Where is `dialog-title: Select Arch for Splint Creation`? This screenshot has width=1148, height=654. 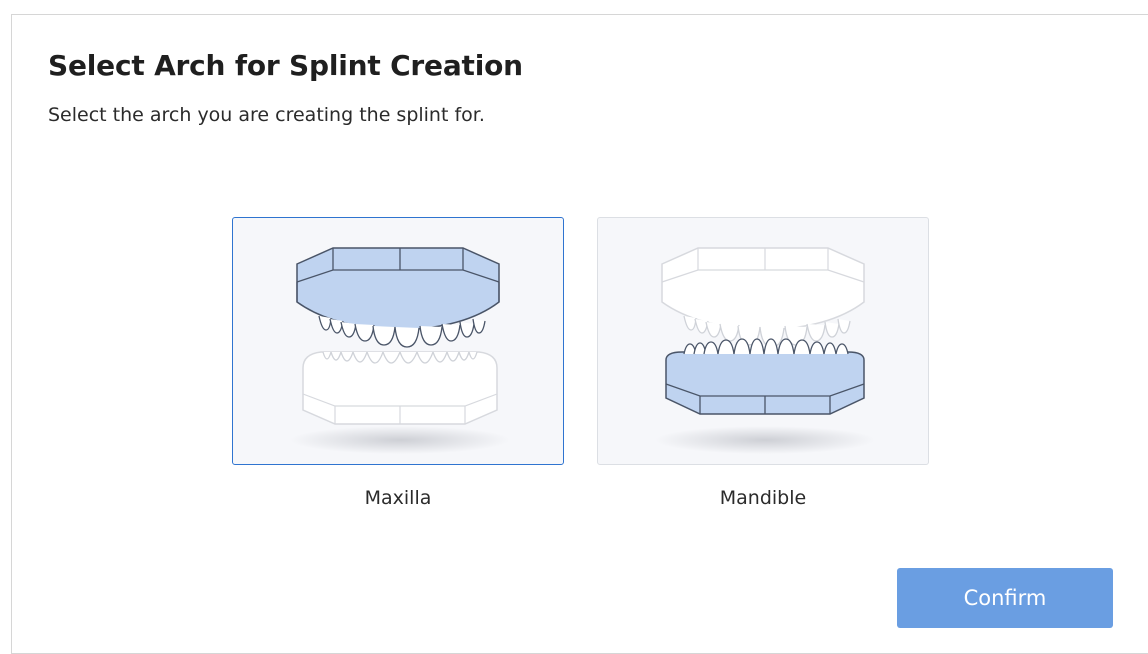 dialog-title: Select Arch for Splint Creation is located at coordinates (285, 65).